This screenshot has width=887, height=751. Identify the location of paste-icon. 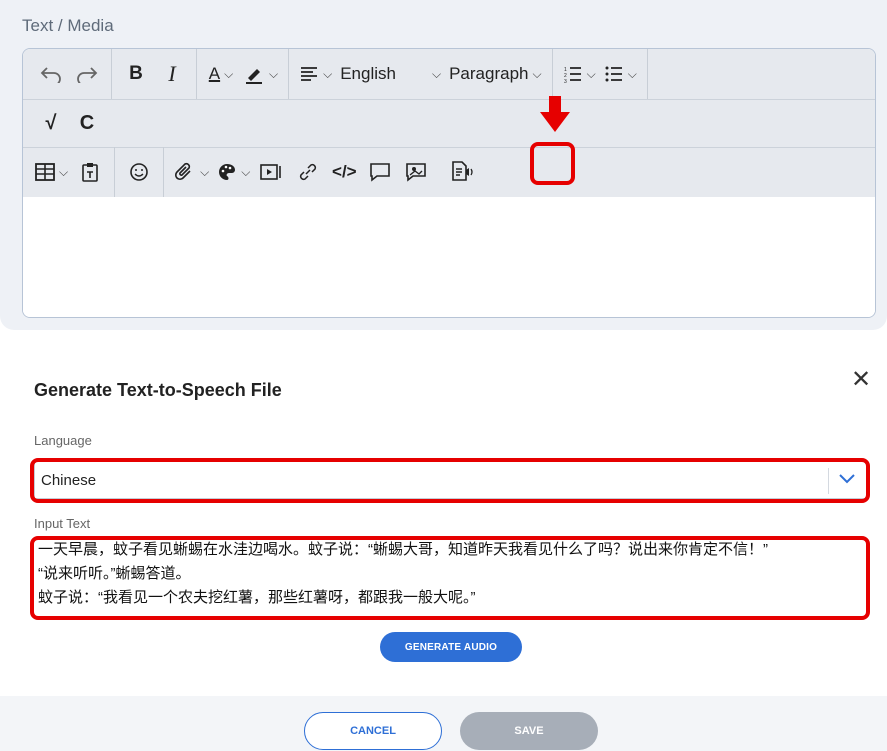
(90, 172).